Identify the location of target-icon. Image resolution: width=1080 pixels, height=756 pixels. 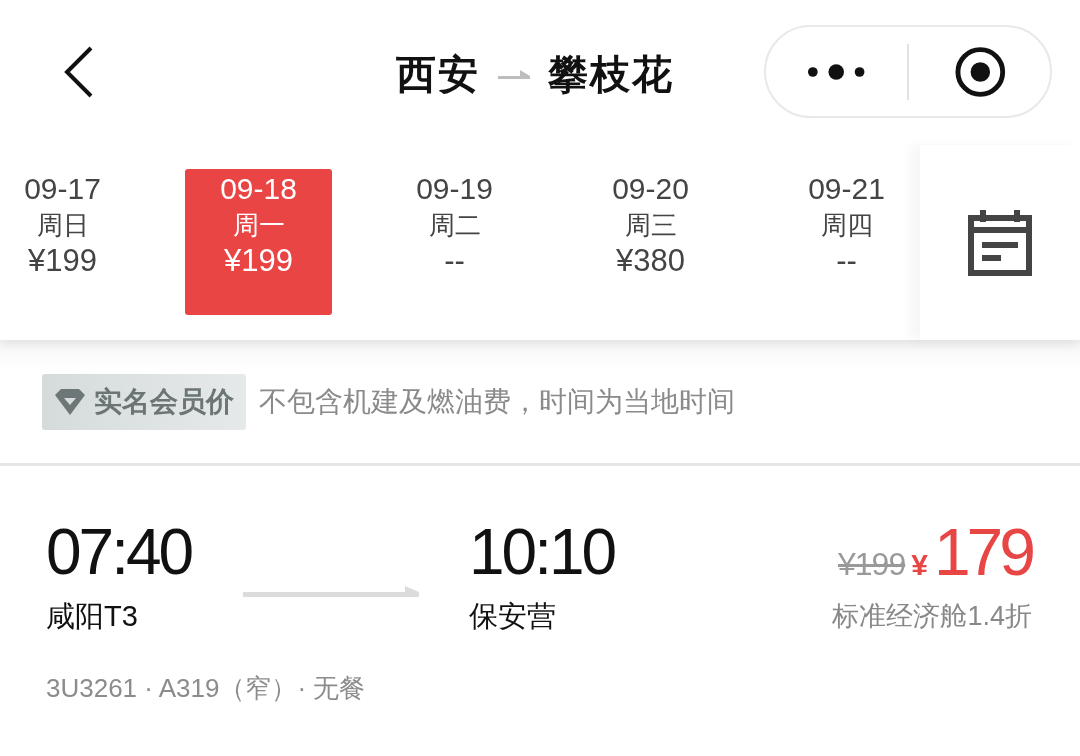
(980, 71).